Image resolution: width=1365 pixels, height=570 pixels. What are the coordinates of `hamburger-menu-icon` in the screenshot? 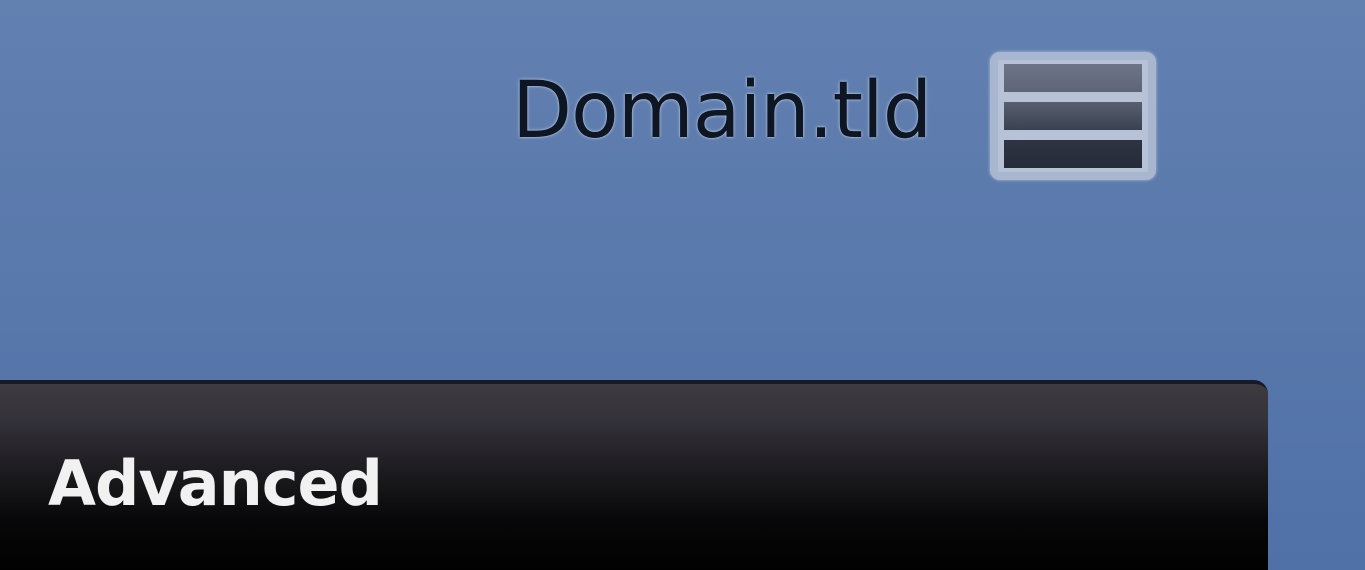 It's located at (1073, 116).